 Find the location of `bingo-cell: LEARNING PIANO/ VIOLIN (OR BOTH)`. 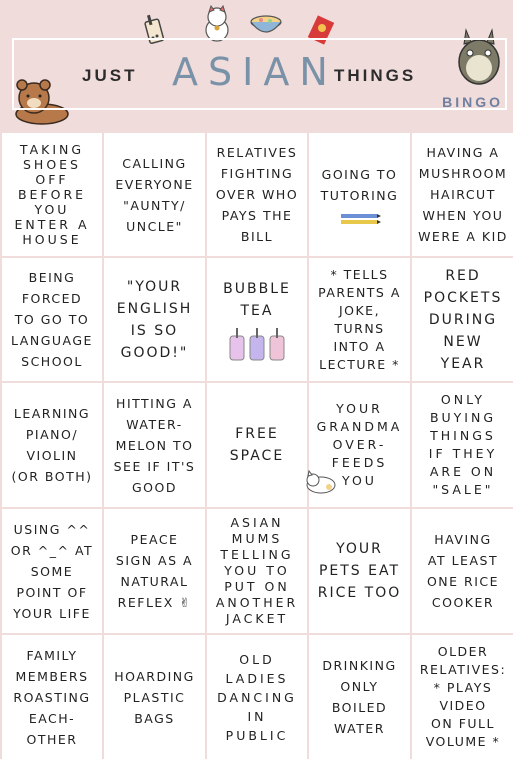

bingo-cell: LEARNING PIANO/ VIOLIN (OR BOTH) is located at coordinates (52, 445).